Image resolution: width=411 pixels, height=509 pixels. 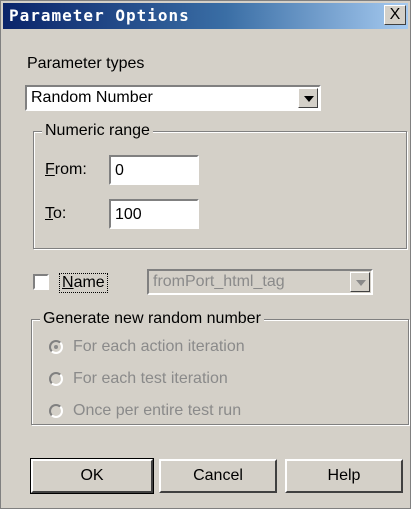 I want to click on name-dropdown-arrow, so click(x=360, y=282).